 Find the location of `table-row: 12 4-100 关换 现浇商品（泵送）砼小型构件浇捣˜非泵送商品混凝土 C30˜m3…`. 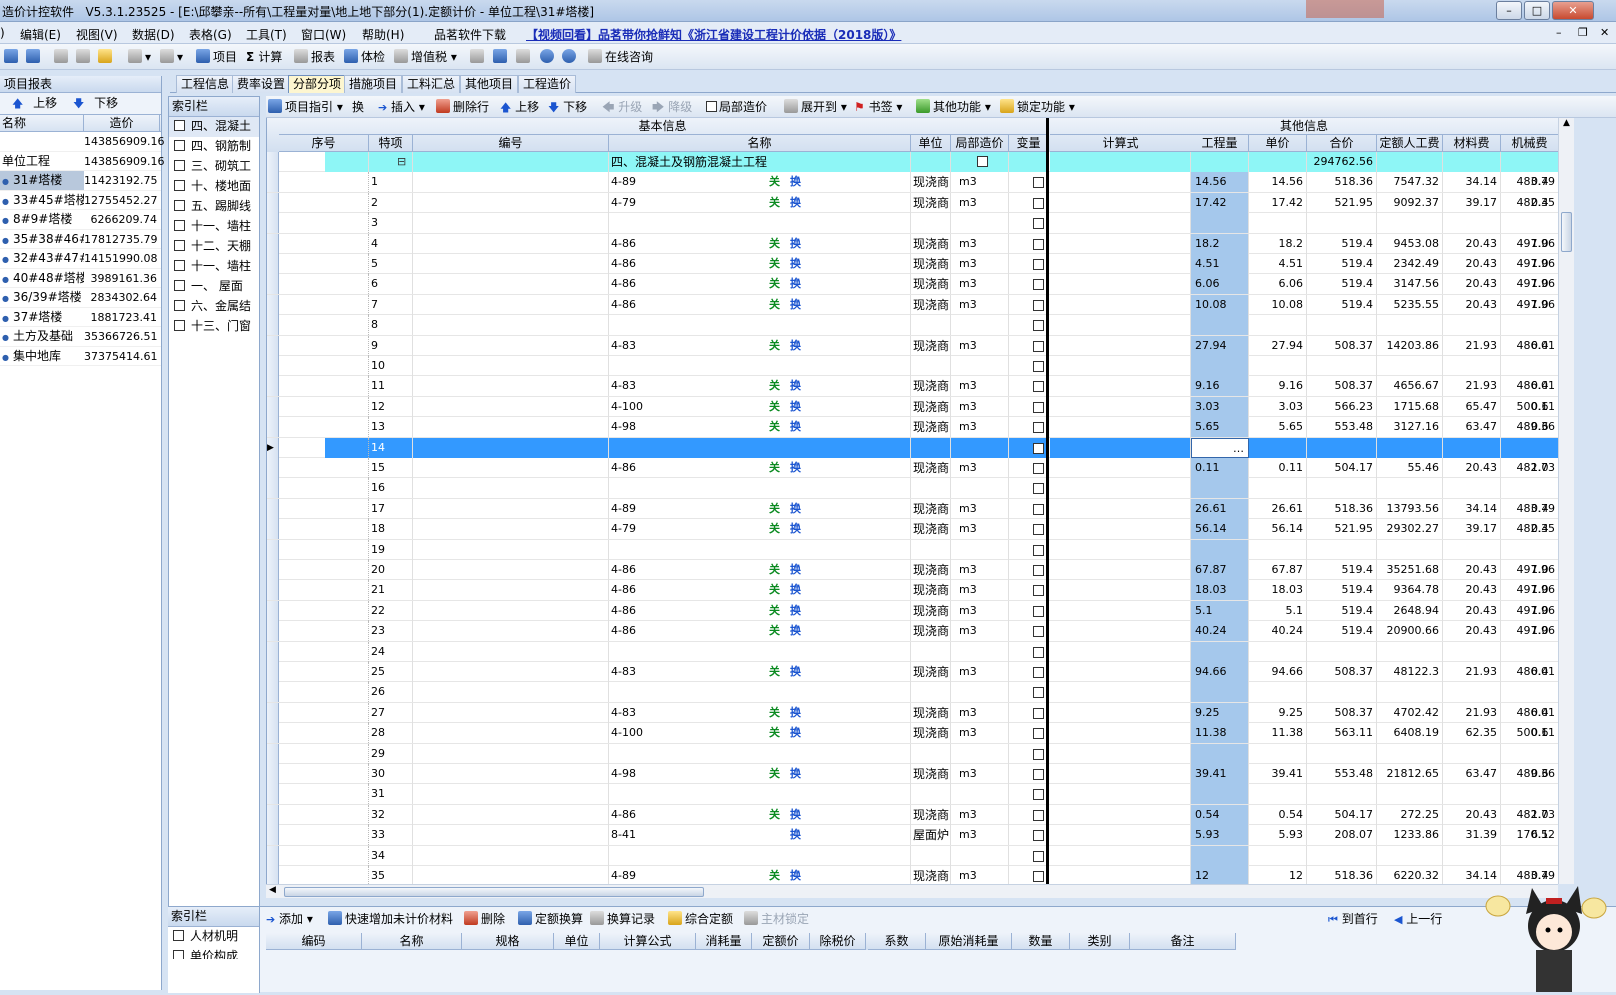

table-row: 12 4-100 关换 现浇商品（泵送）砼小型构件浇捣˜非泵送商品混凝土 C30˜m3… is located at coordinates (912, 407).